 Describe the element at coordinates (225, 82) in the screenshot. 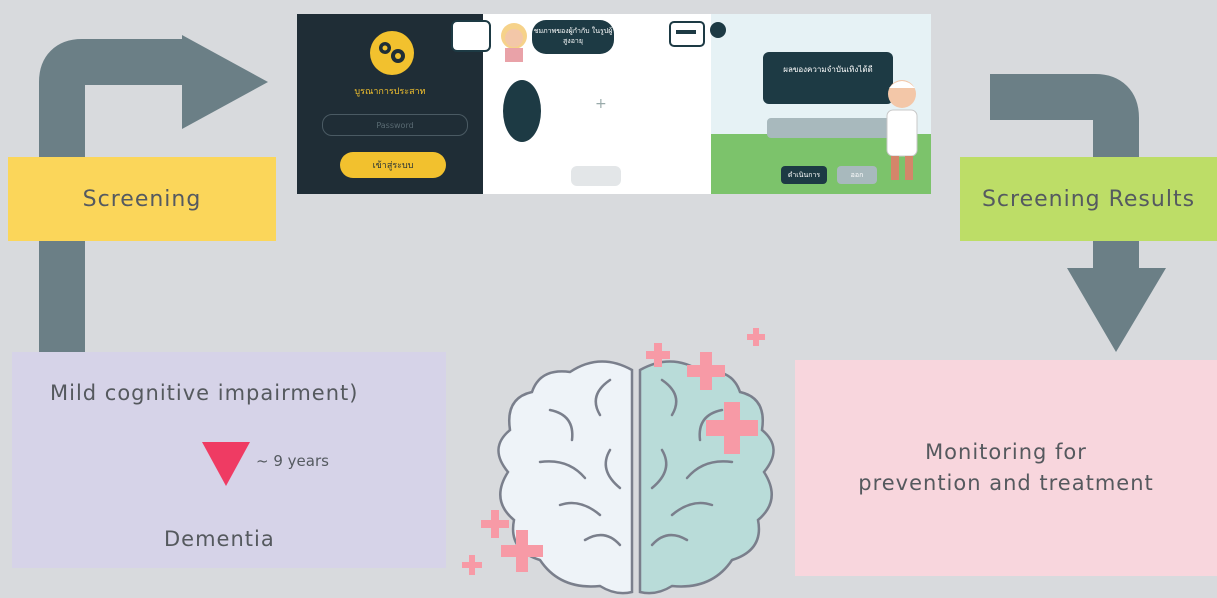

I see `screening-arrowhead` at that location.